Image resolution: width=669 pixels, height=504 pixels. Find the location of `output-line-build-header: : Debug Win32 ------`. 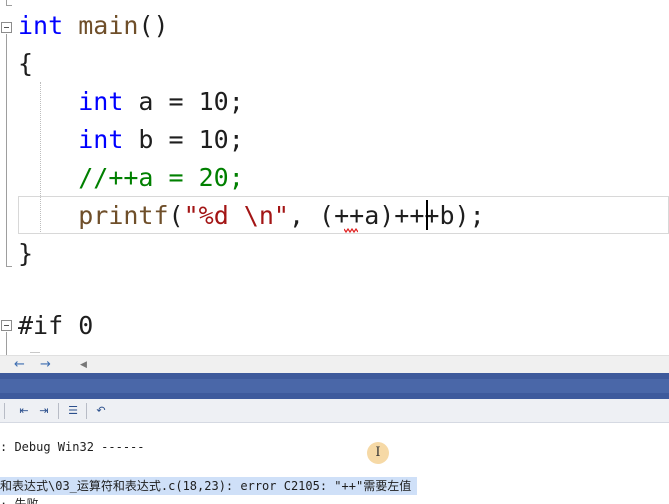

output-line-build-header: : Debug Win32 ------ is located at coordinates (72, 447).